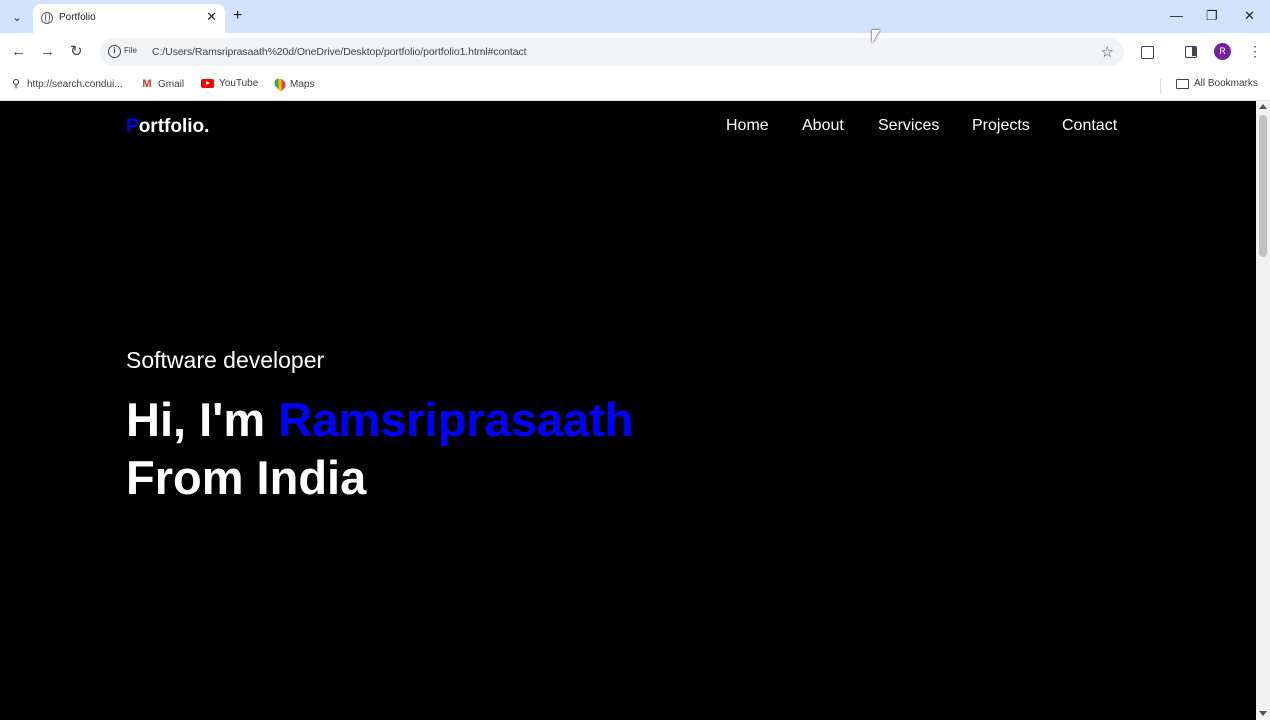  What do you see at coordinates (302, 84) in the screenshot?
I see `bookmark-label: Maps` at bounding box center [302, 84].